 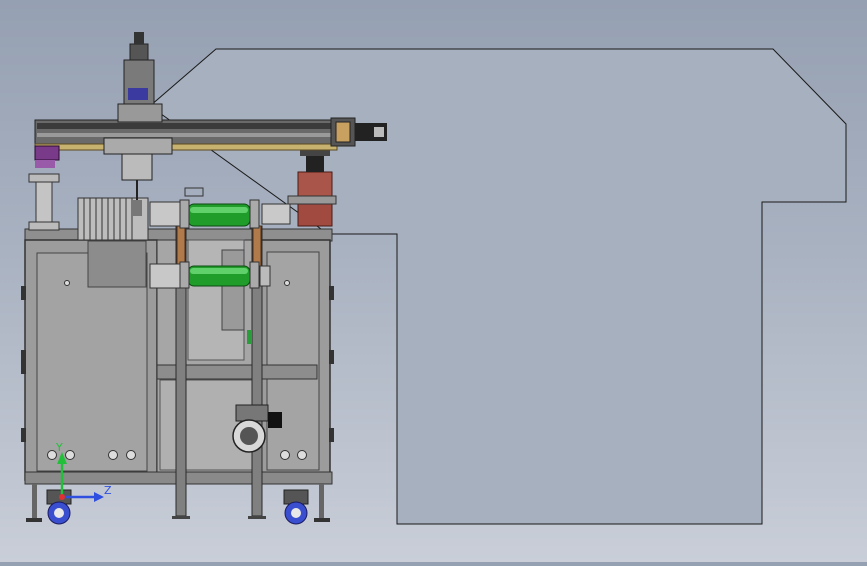 I want to click on left-latch-top, so click(x=23, y=293).